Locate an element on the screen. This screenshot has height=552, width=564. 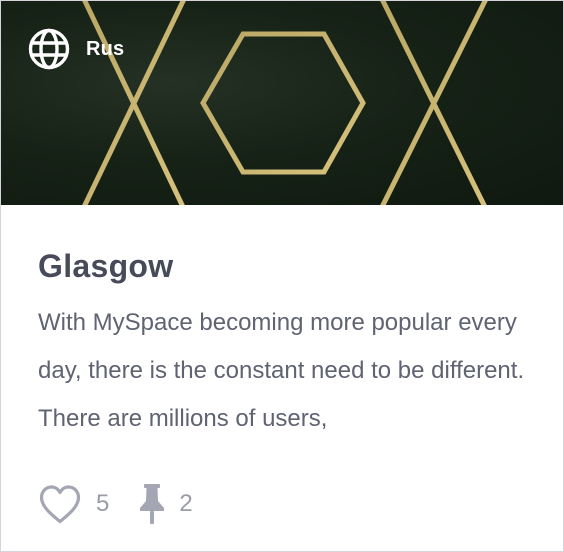
like-button: 5 is located at coordinates (73, 504).